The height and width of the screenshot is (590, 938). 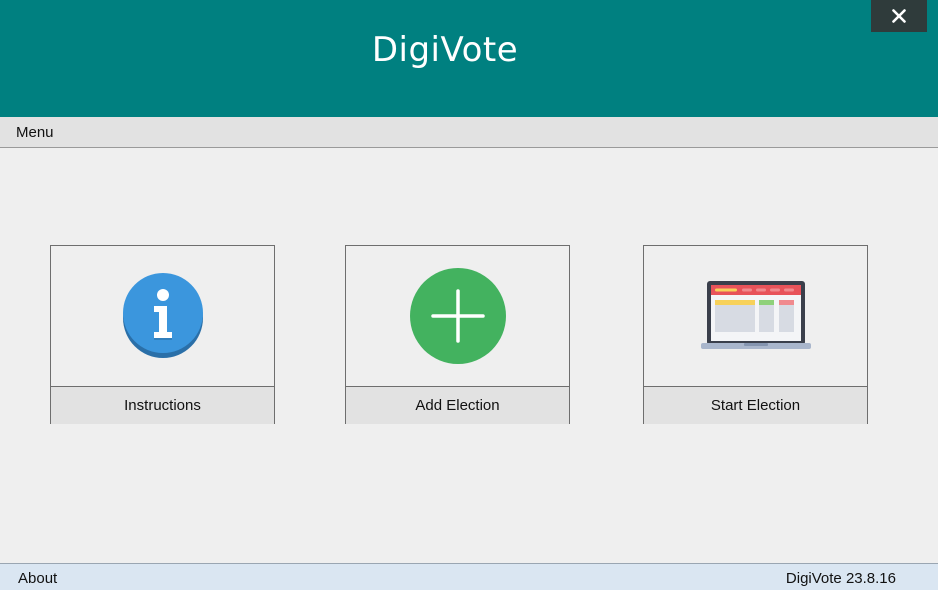 I want to click on about-link: About, so click(x=37, y=578).